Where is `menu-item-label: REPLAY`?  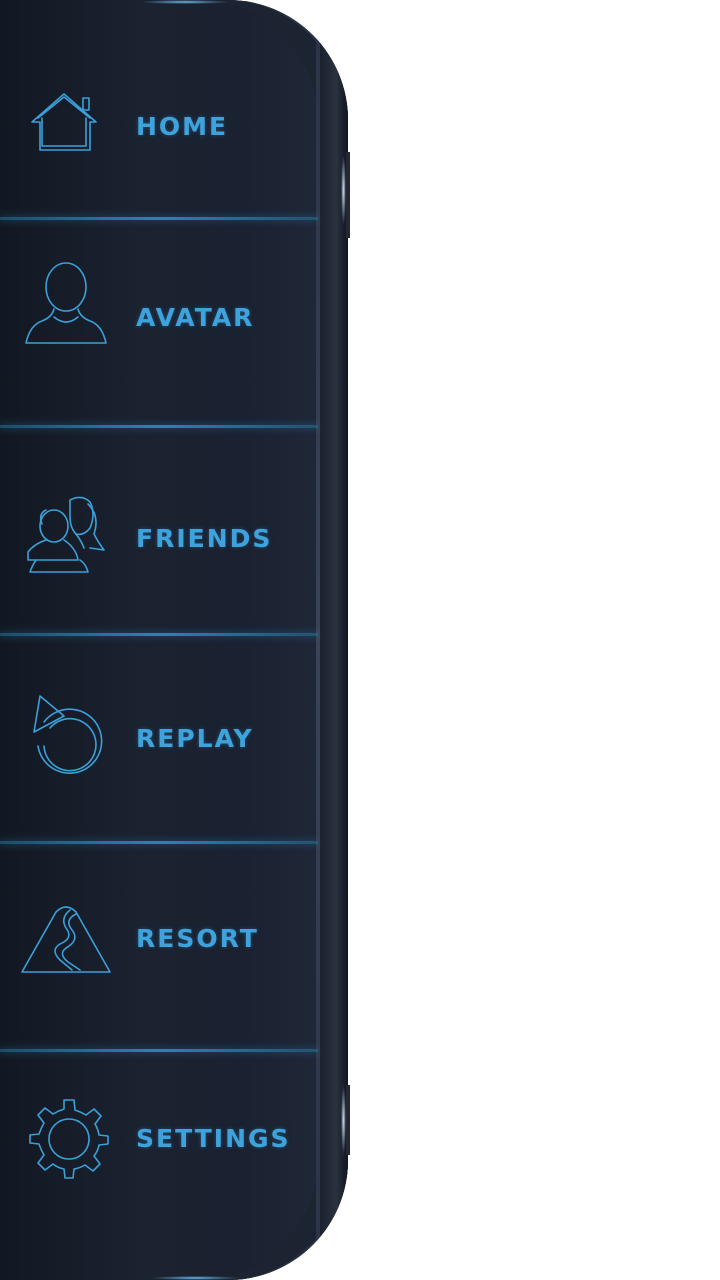 menu-item-label: REPLAY is located at coordinates (195, 738).